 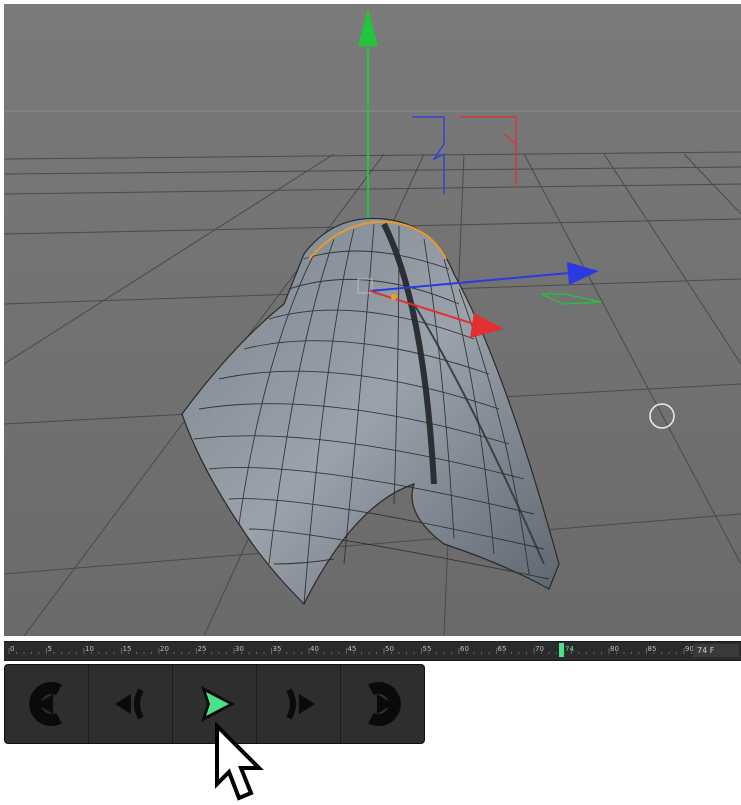 I want to click on timeline-ticks: 0 5 10 15 20 25 30 35 40 45 50 55 60 65 70 74 80 85 90, so click(x=351, y=650).